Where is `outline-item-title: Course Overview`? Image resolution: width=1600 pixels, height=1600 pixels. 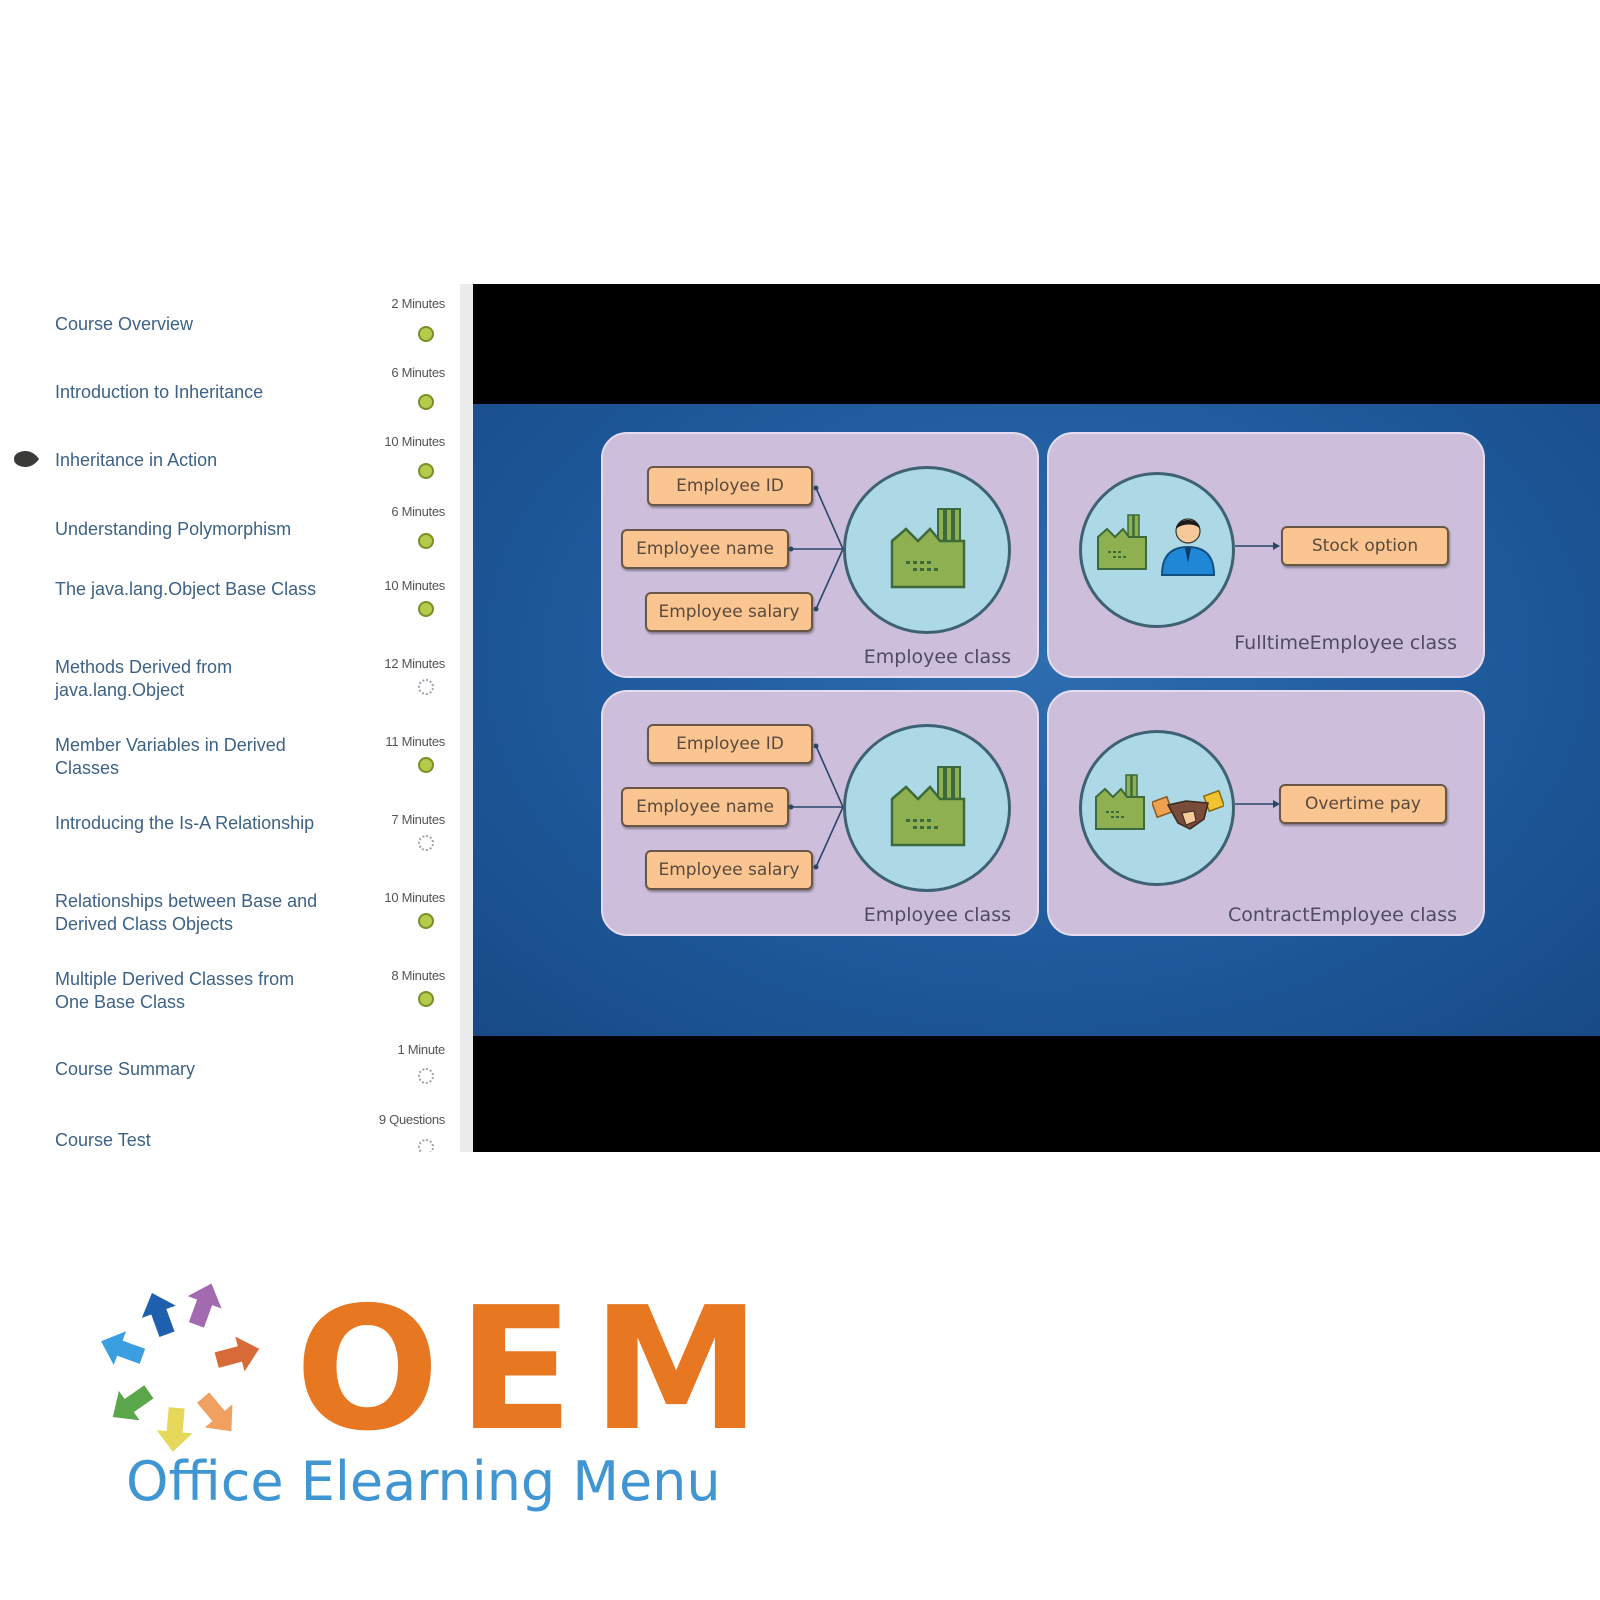 outline-item-title: Course Overview is located at coordinates (190, 324).